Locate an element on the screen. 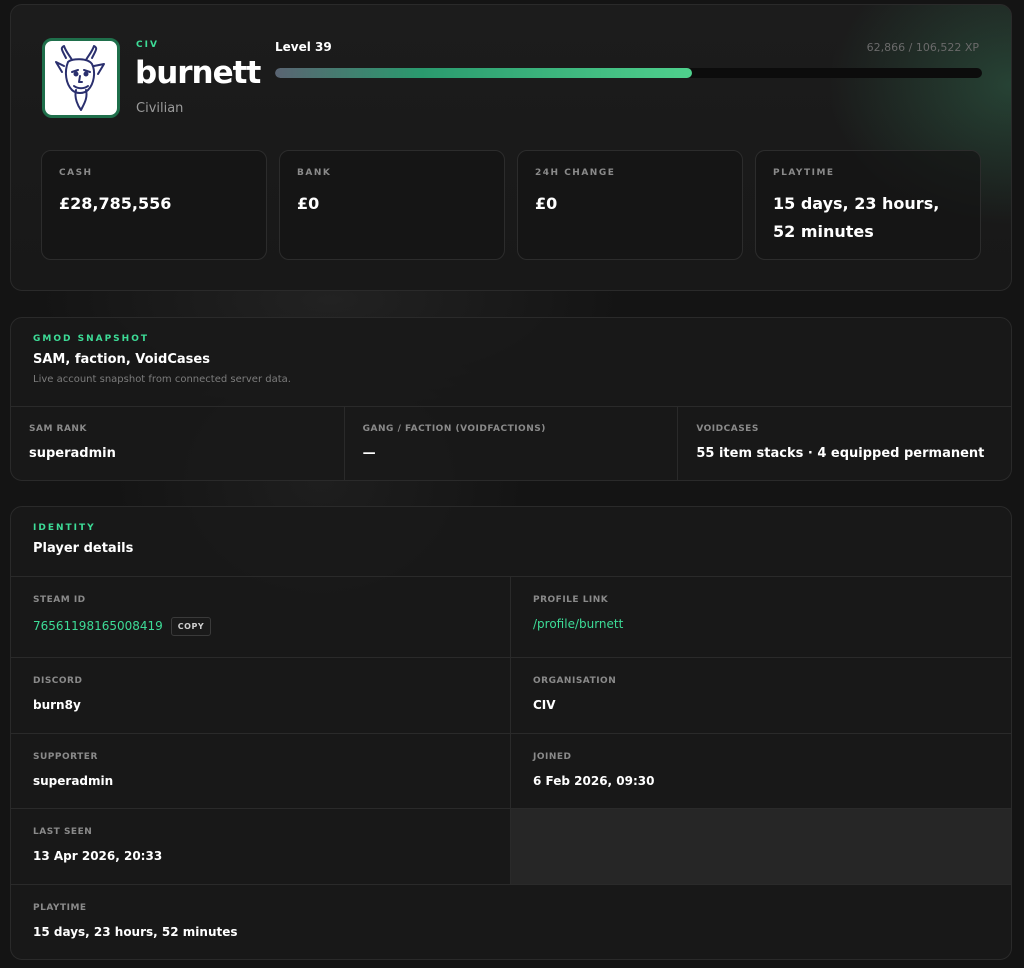 This screenshot has height=968, width=1024. level-label: Level 39 is located at coordinates (303, 47).